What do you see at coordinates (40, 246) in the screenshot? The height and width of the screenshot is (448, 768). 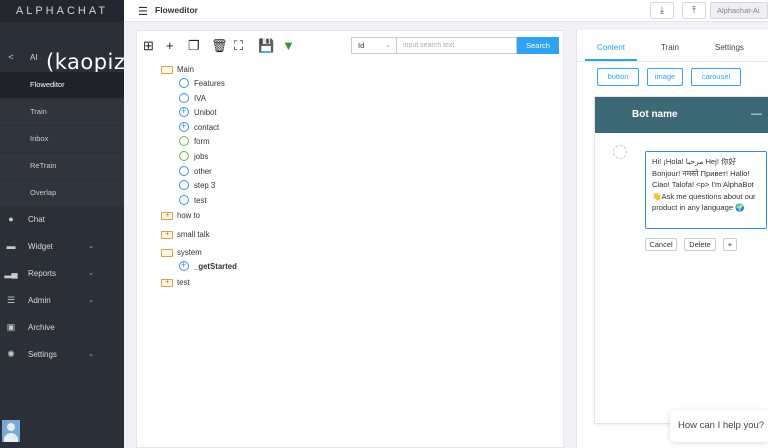 I see `sidebar-item-label: Widget` at bounding box center [40, 246].